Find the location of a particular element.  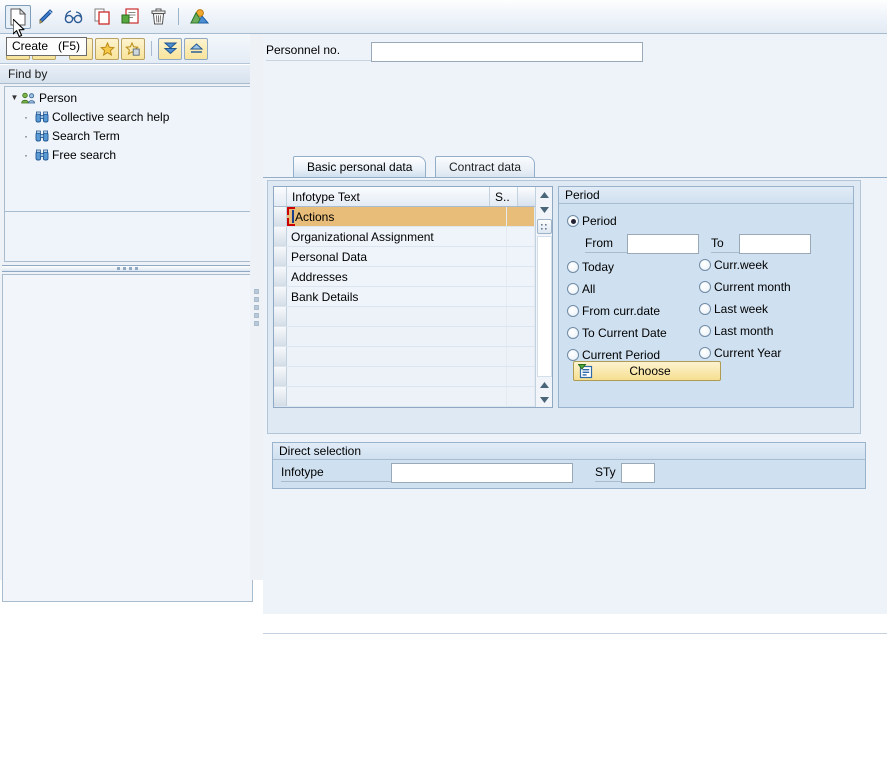

choose-button: Choose is located at coordinates (647, 371).